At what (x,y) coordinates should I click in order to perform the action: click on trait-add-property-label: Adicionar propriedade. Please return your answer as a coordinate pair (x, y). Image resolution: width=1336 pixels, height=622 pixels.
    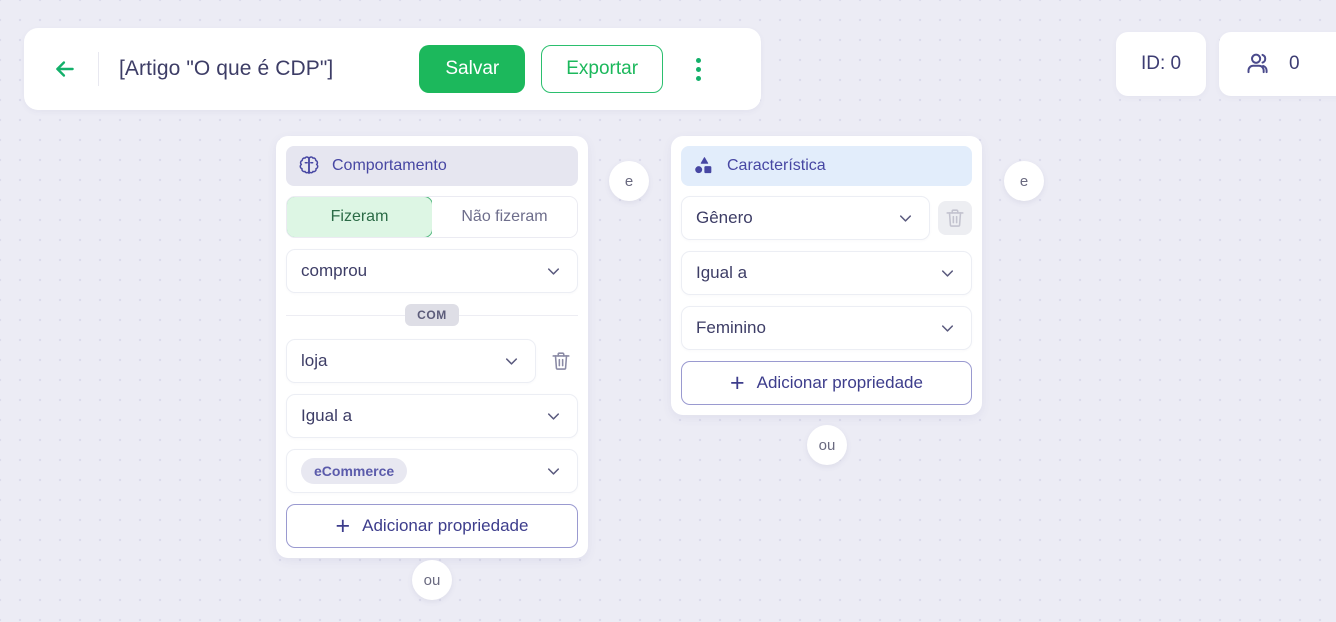
    Looking at the image, I should click on (839, 382).